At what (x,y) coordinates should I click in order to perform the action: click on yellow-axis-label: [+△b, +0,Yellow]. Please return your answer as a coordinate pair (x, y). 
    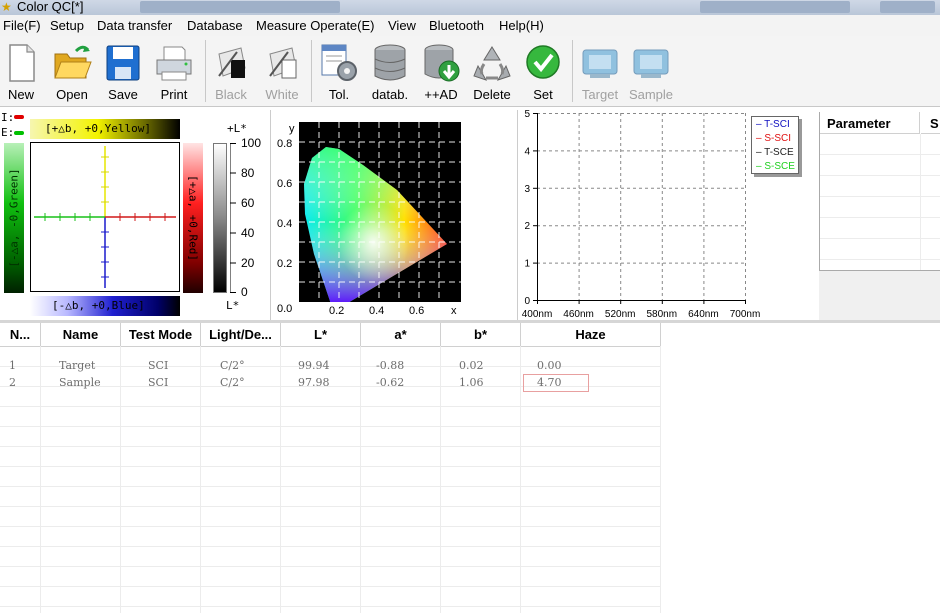
    Looking at the image, I should click on (98, 128).